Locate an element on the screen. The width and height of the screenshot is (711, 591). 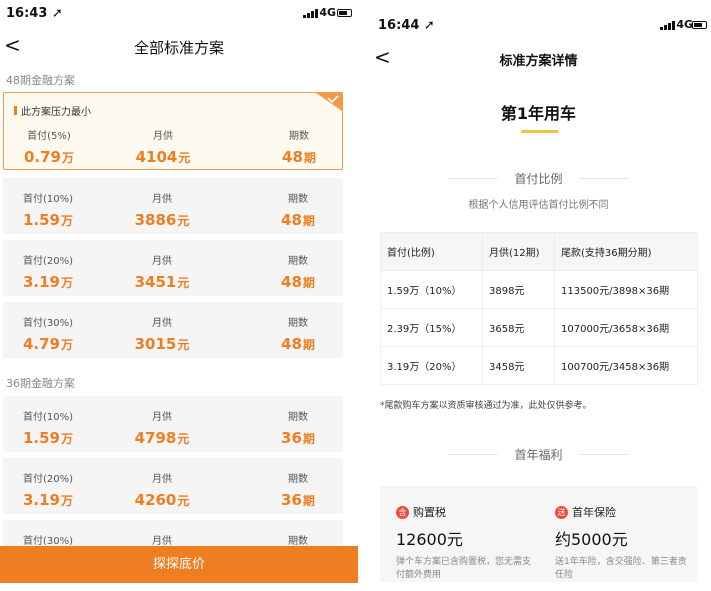
table-cell: 2.39万（15%） is located at coordinates (431, 327).